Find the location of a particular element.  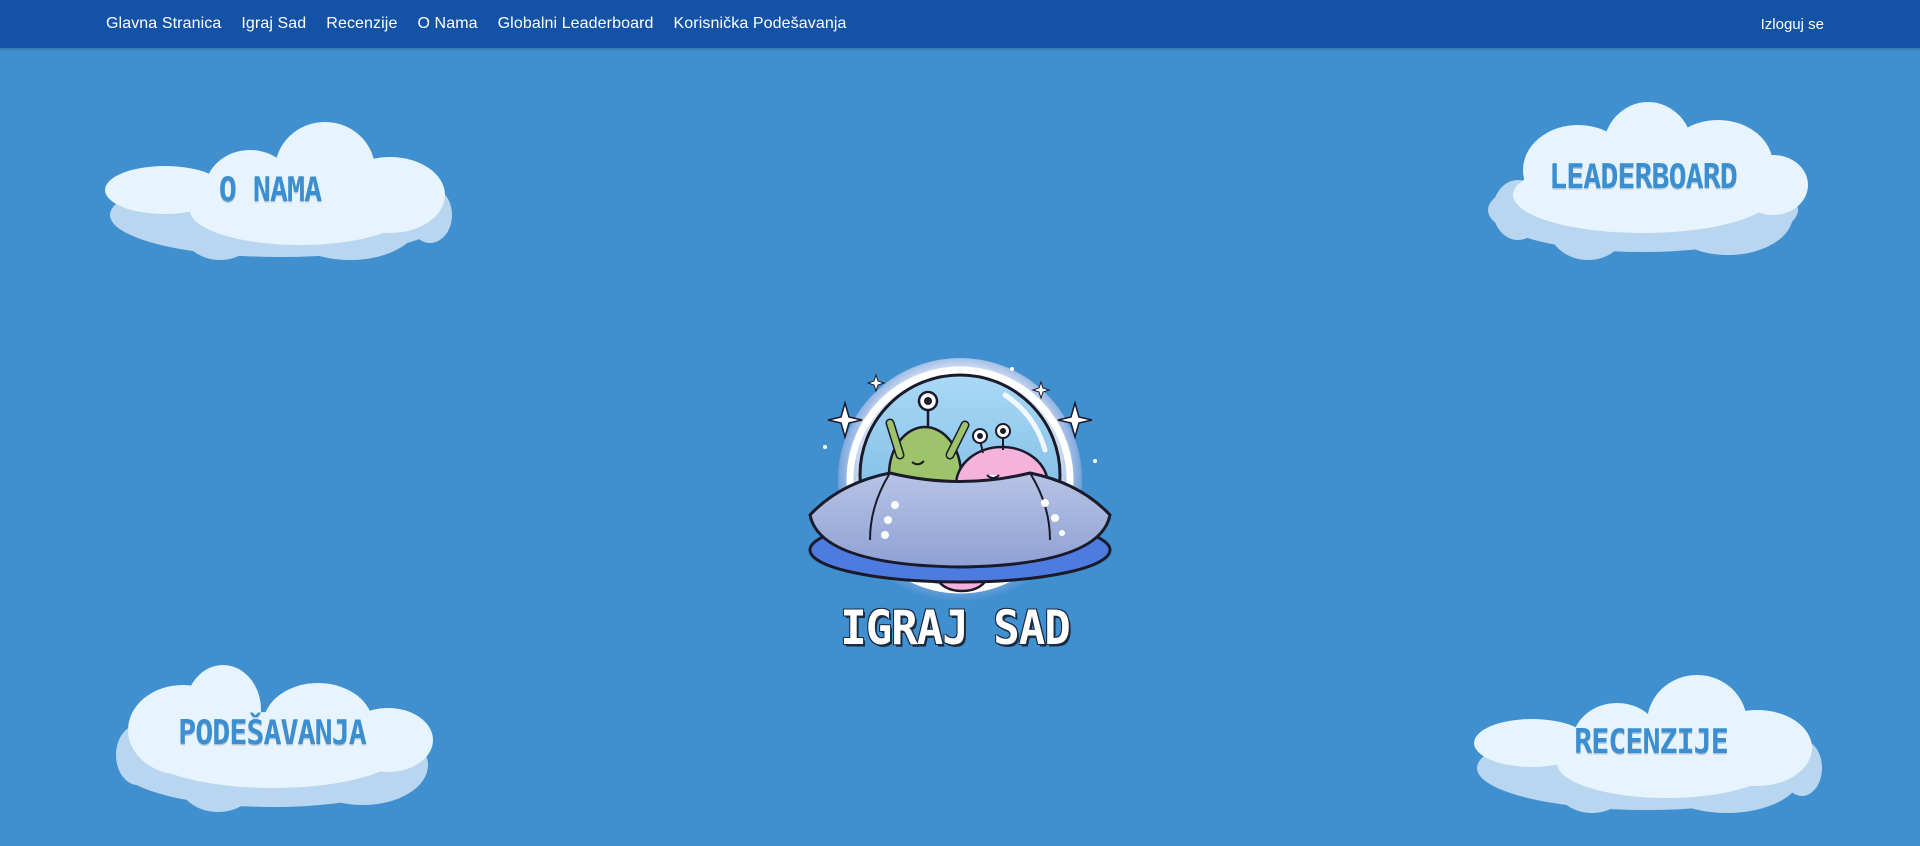

nav-link-settings: Korisnička Podešavanja is located at coordinates (760, 24).